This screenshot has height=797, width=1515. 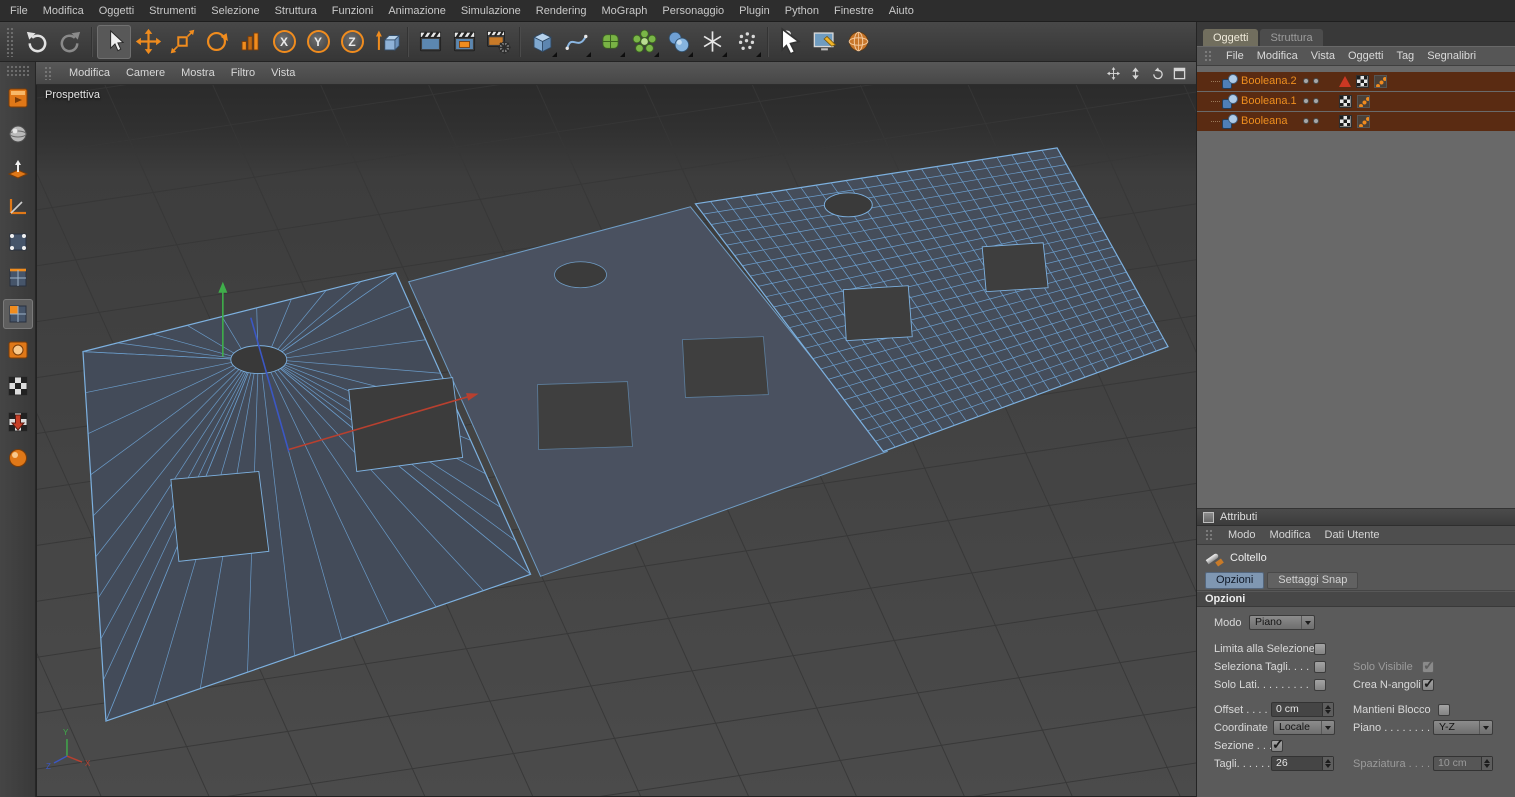 I want to click on polygons-mode-icon, so click(x=17, y=314).